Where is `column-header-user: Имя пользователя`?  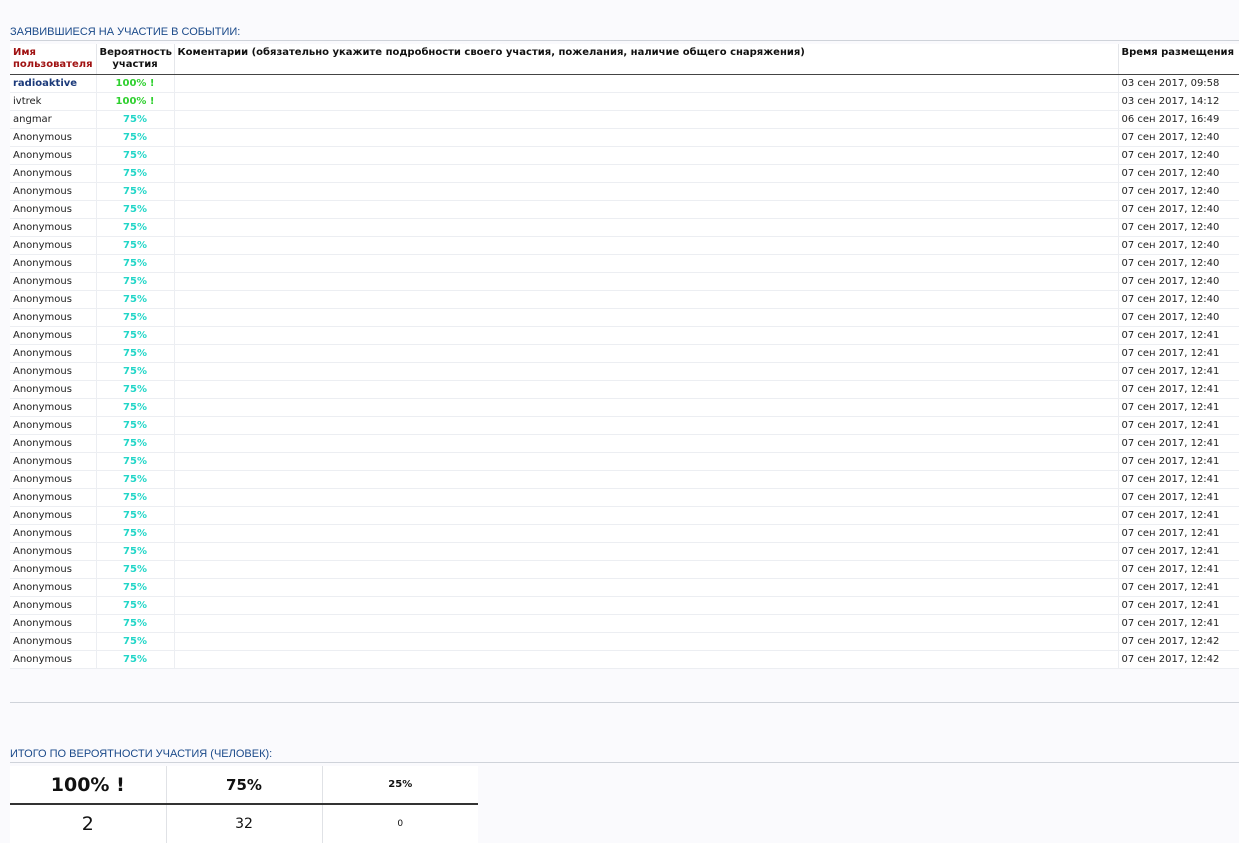
column-header-user: Имя пользователя is located at coordinates (53, 59).